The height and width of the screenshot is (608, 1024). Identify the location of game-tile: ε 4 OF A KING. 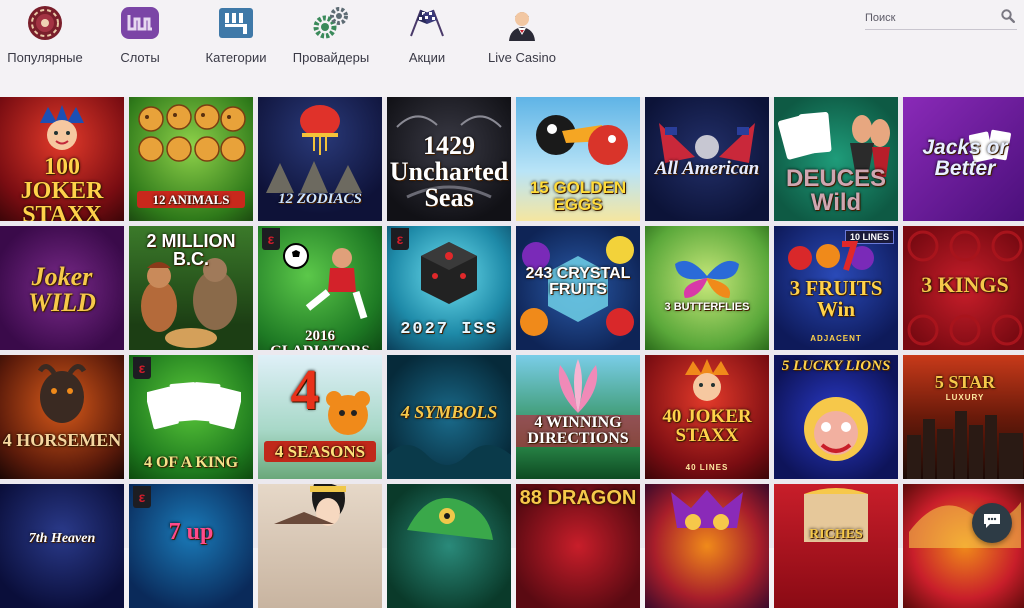
(191, 417).